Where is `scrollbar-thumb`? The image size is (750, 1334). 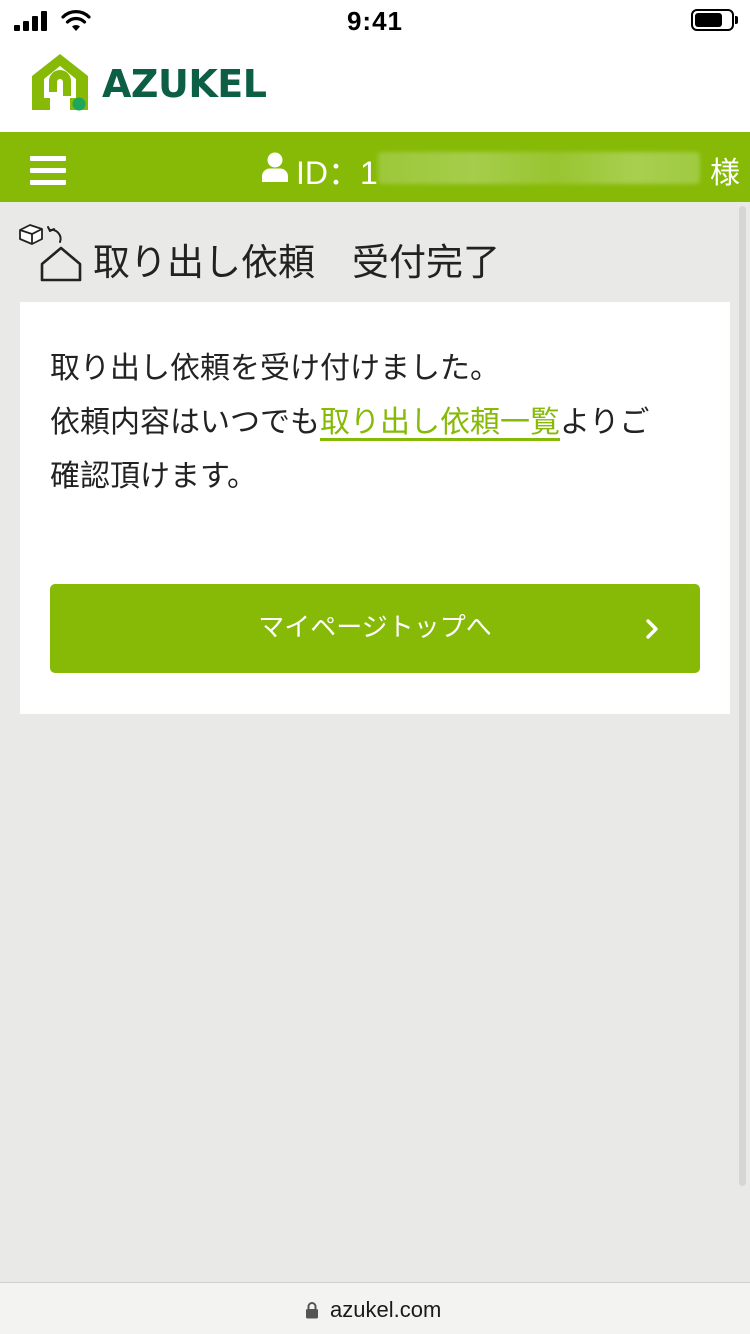 scrollbar-thumb is located at coordinates (742, 696).